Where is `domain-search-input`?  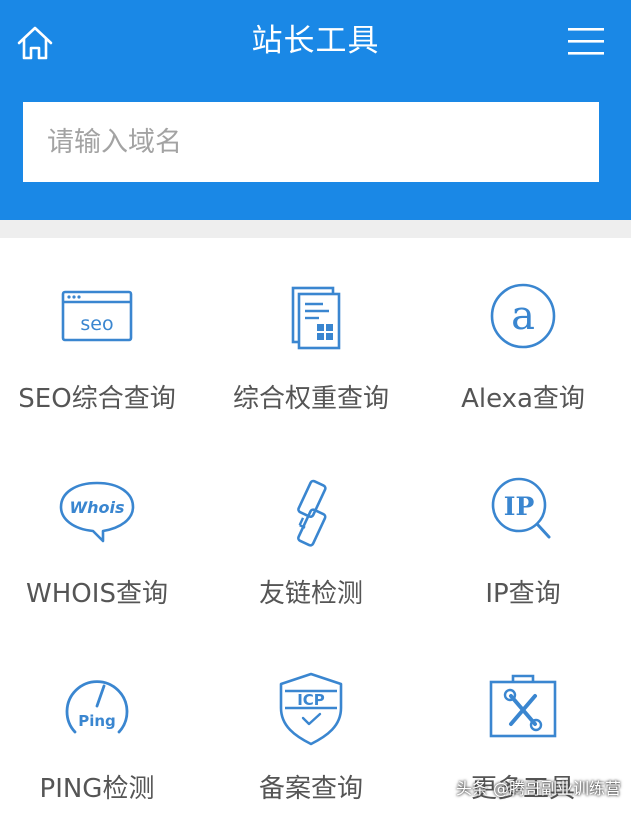
domain-search-input is located at coordinates (311, 142).